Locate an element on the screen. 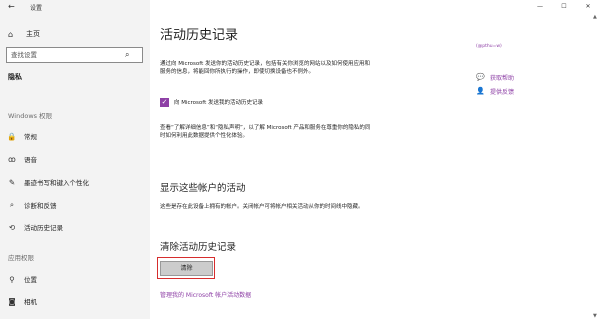 The image size is (600, 319). feedback-label: 提供反馈 is located at coordinates (502, 91).